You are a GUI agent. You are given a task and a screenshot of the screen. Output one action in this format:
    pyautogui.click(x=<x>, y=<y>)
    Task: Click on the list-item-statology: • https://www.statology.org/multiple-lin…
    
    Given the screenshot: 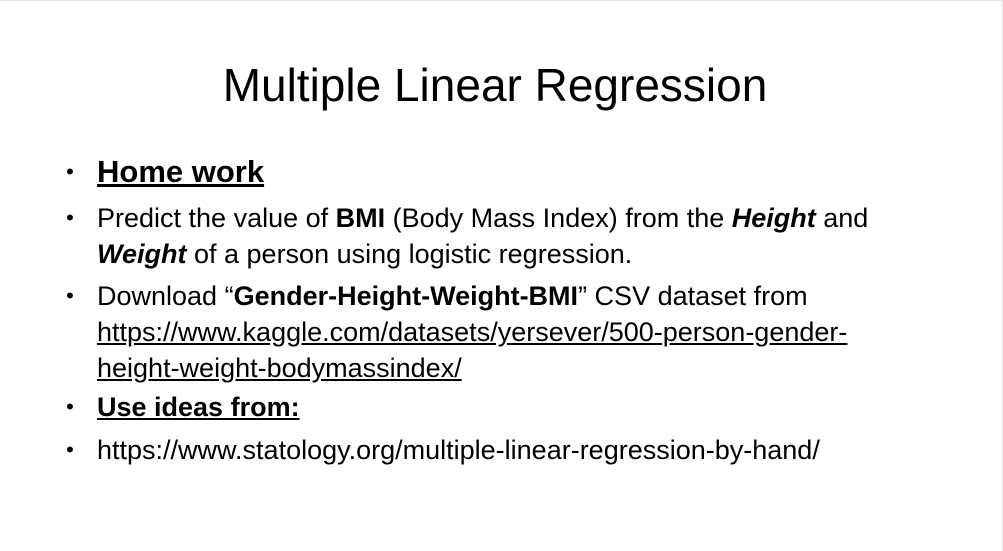 What is the action you would take?
    pyautogui.click(x=512, y=450)
    